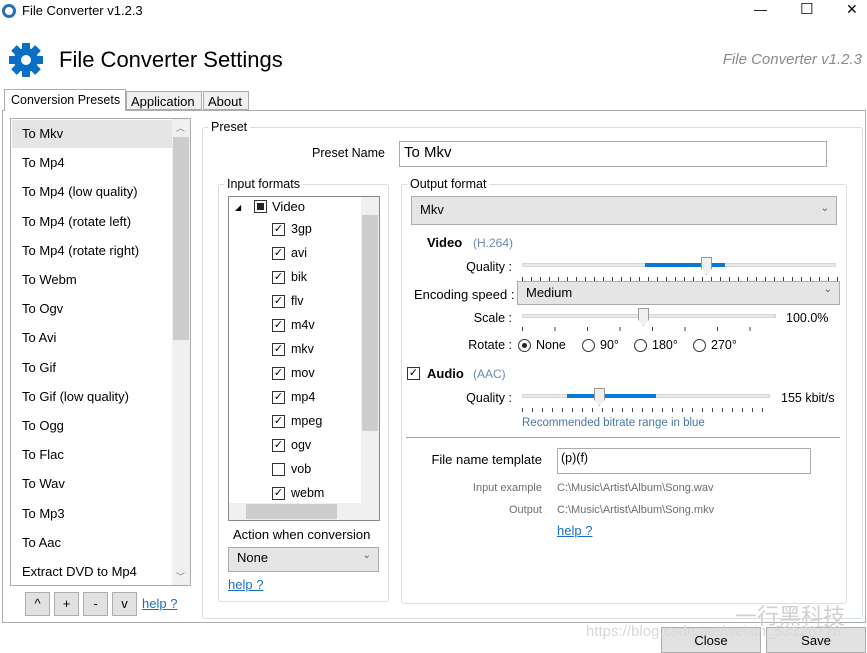  I want to click on format-label: avi, so click(299, 253).